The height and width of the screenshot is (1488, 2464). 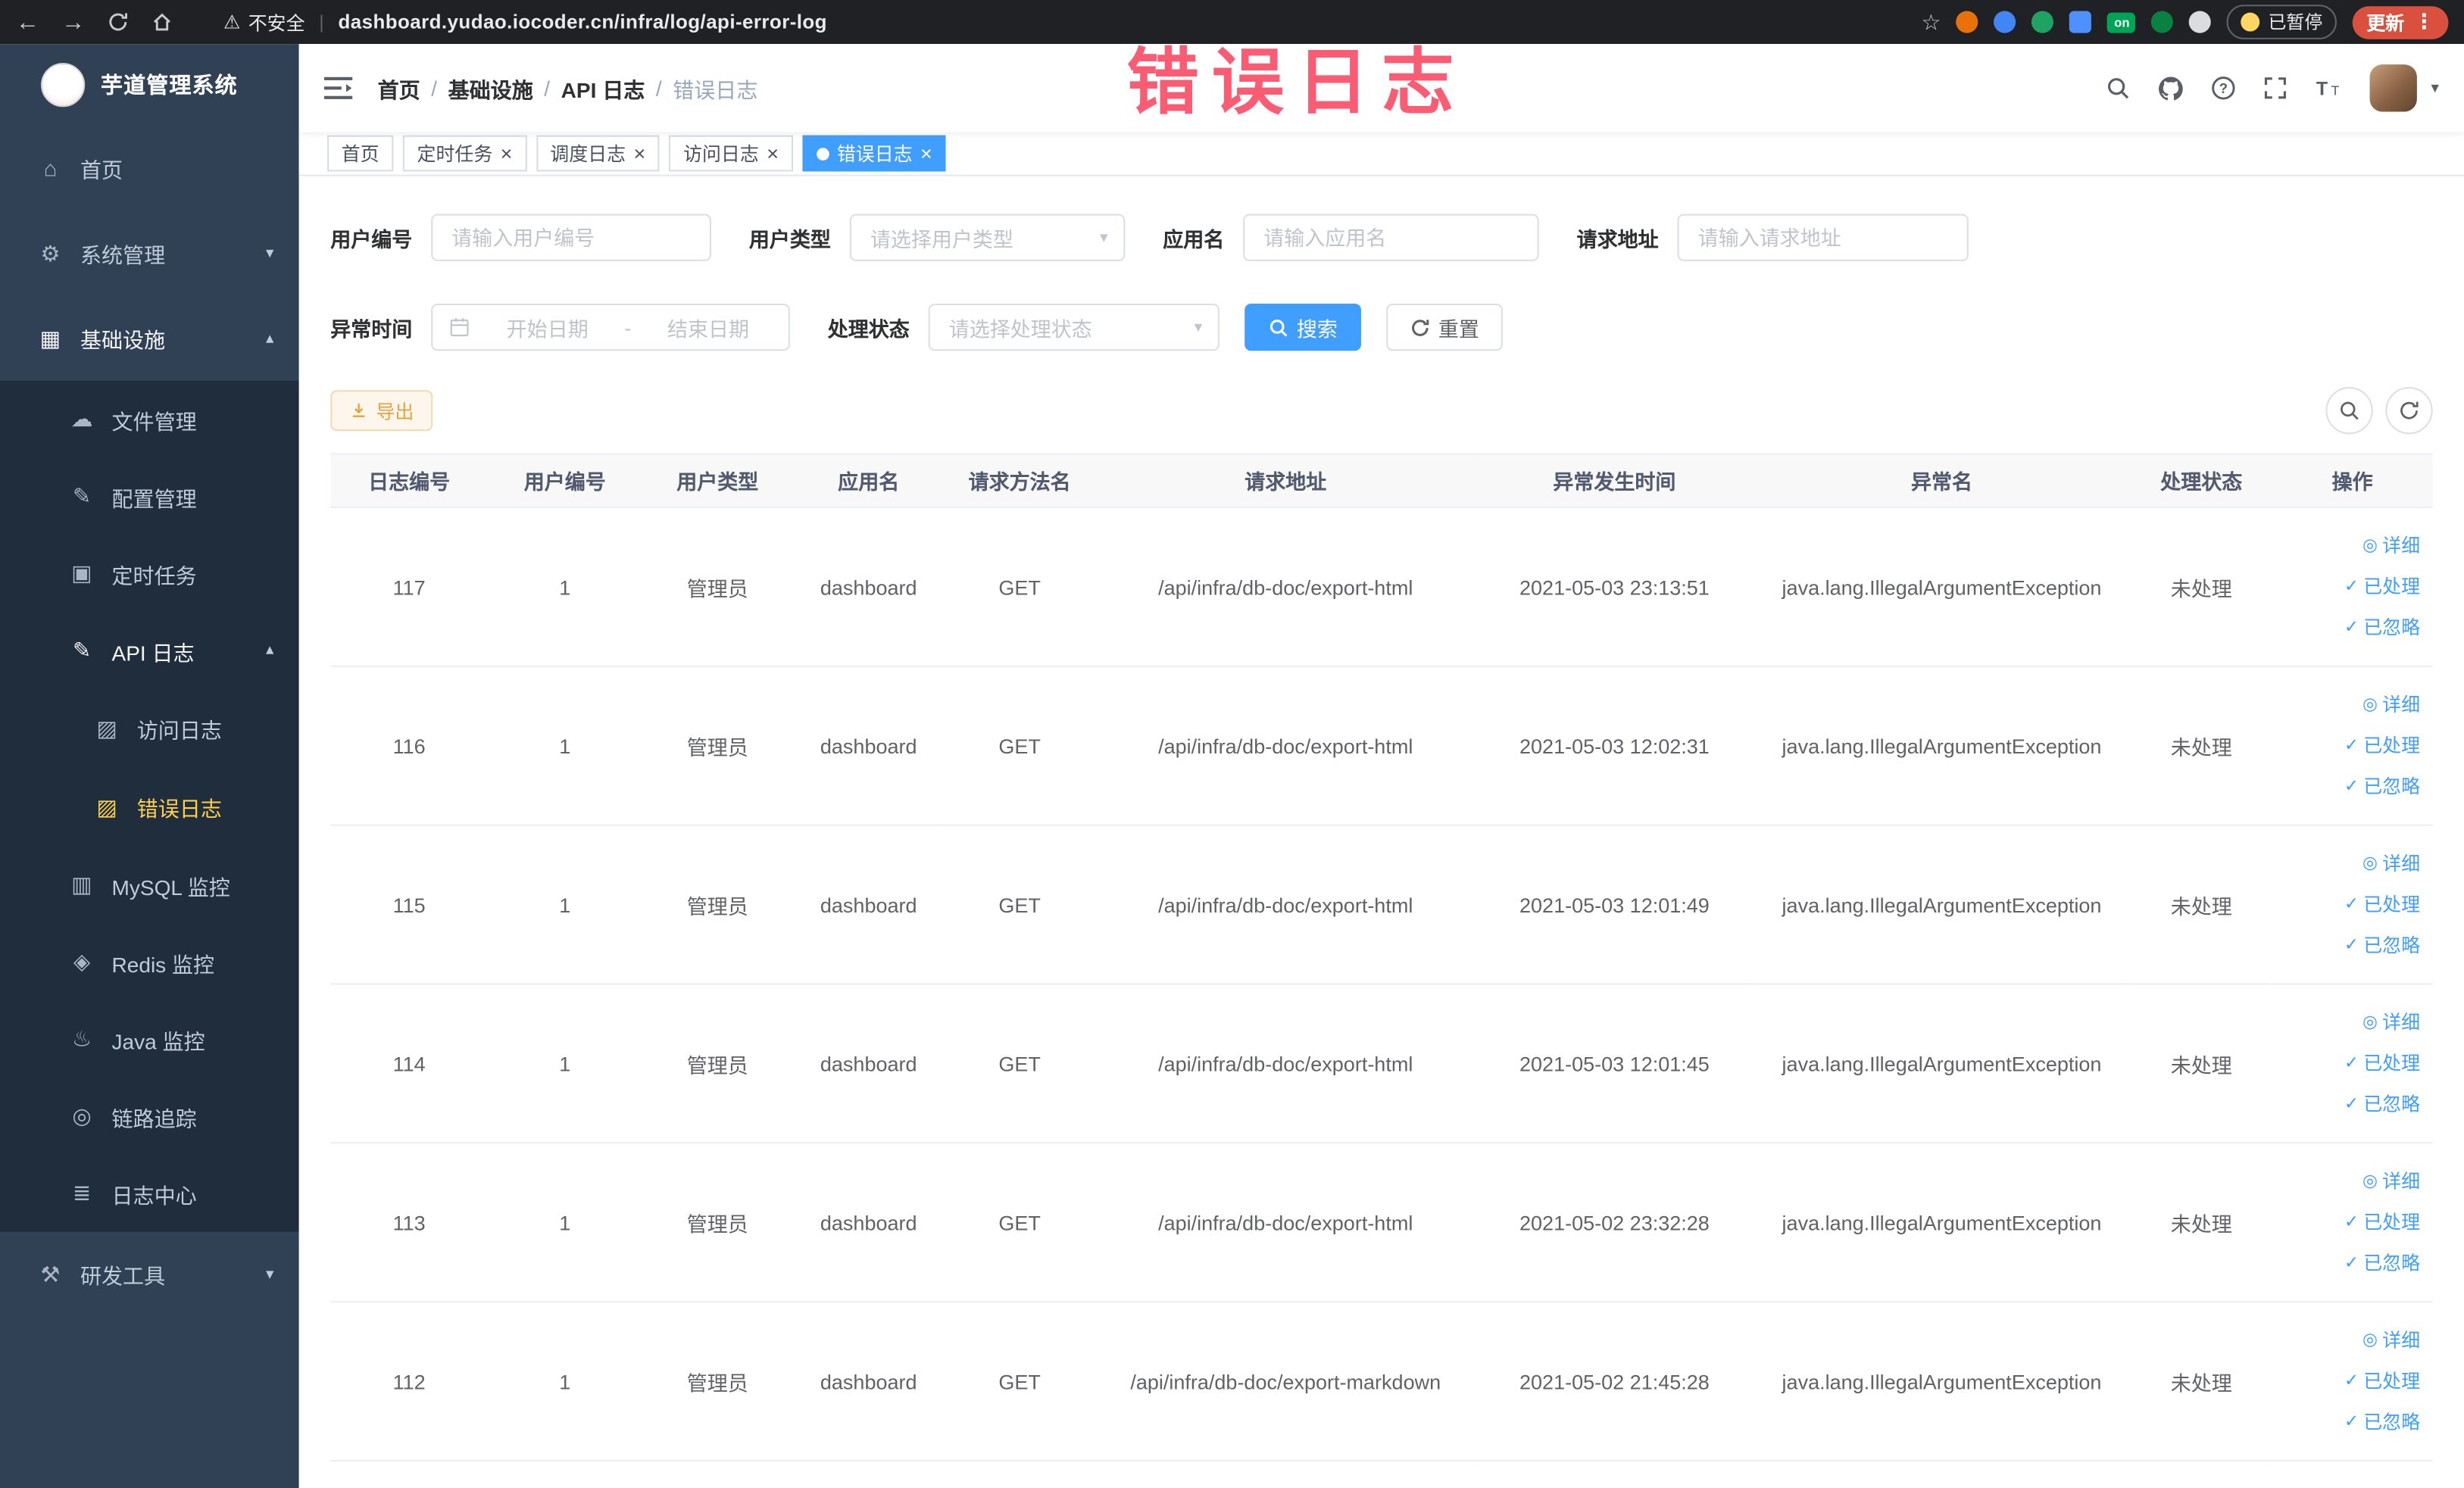 What do you see at coordinates (2329, 88) in the screenshot?
I see `font-size-icon: TT` at bounding box center [2329, 88].